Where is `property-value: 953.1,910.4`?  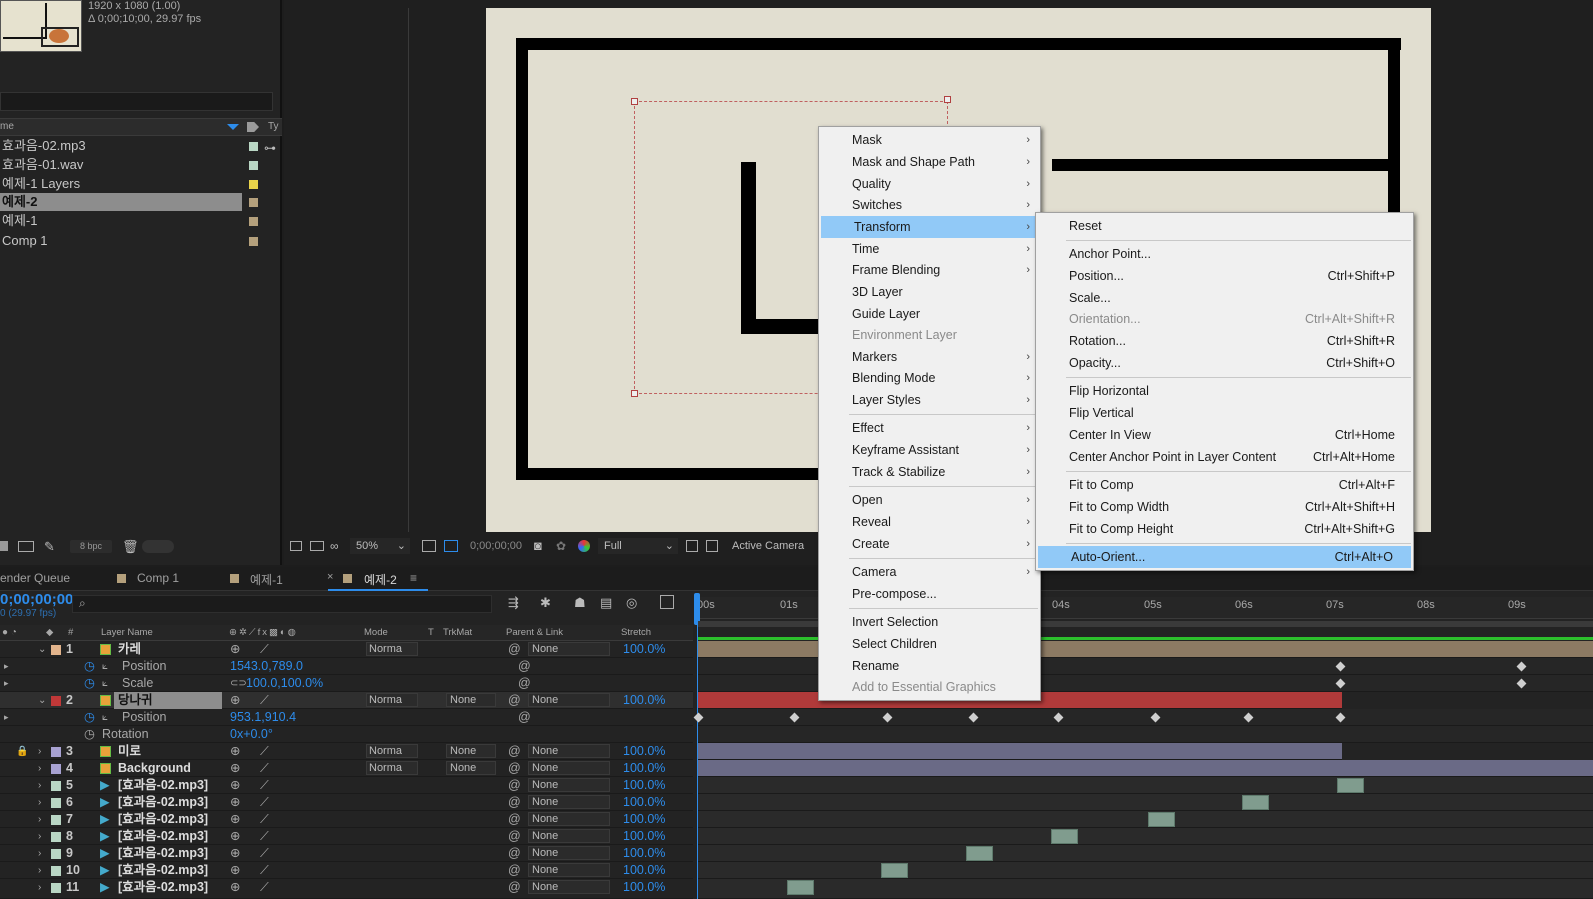 property-value: 953.1,910.4 is located at coordinates (263, 717).